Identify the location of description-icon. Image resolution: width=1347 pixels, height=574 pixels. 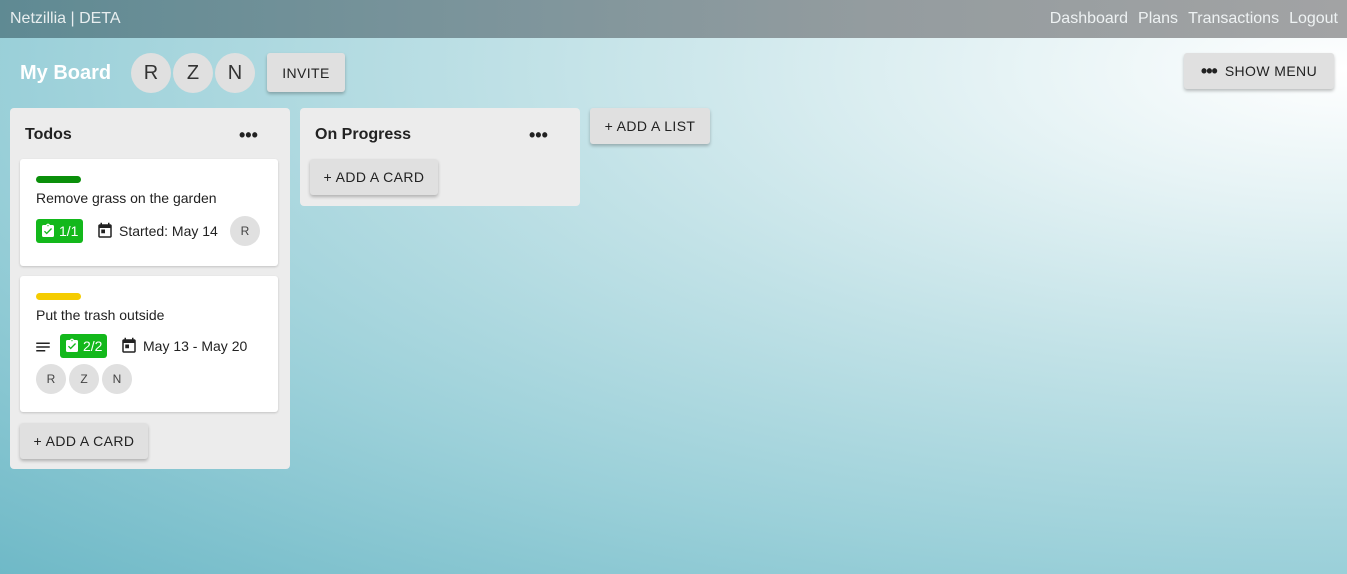
(43, 347).